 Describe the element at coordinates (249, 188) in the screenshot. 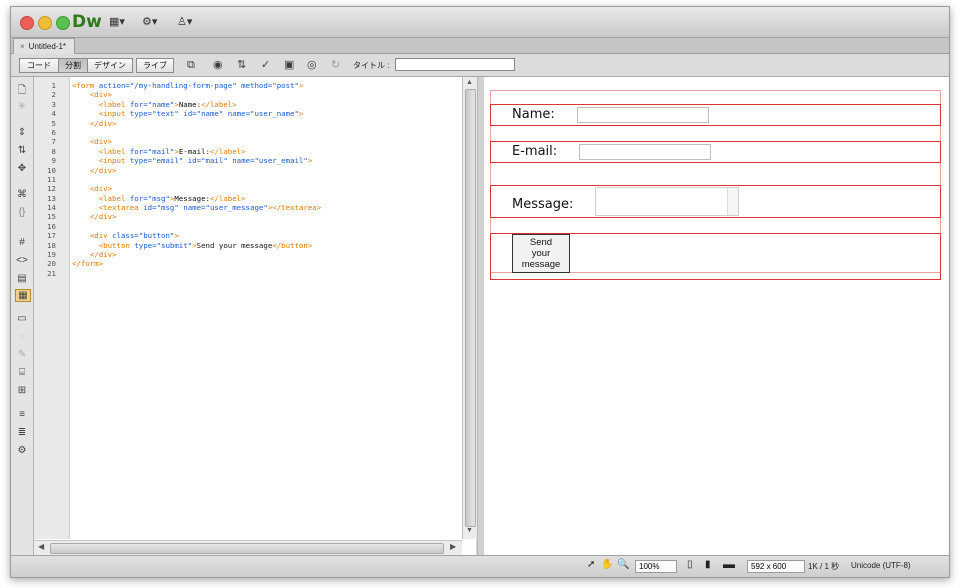

I see `code-line: 12 <div>` at that location.